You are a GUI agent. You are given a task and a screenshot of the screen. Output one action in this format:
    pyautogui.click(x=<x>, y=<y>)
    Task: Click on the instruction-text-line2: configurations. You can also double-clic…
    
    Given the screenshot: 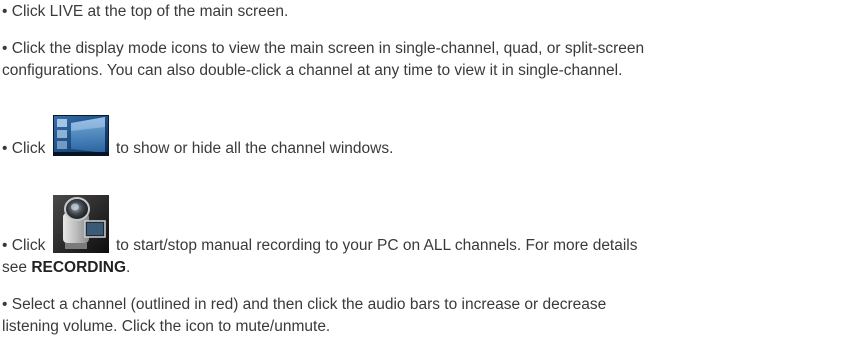 What is the action you would take?
    pyautogui.click(x=312, y=70)
    